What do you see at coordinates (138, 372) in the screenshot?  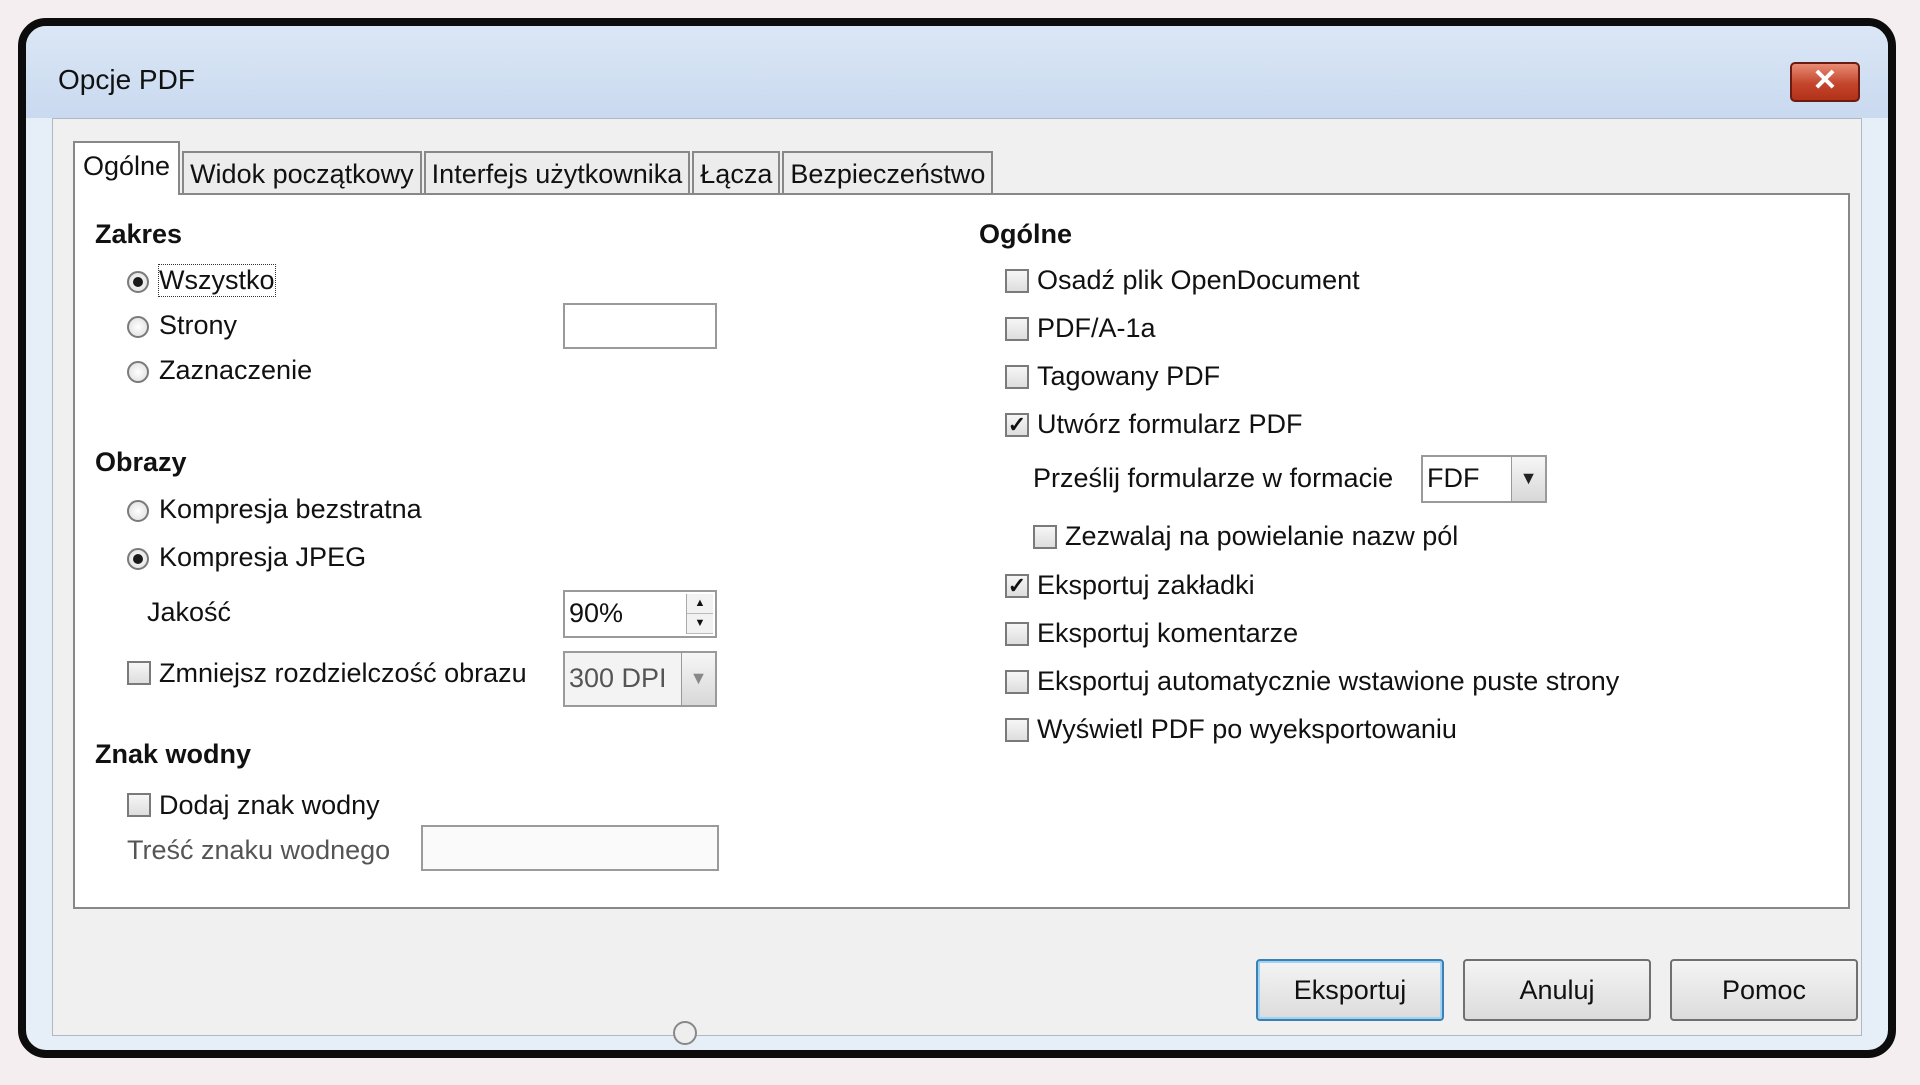 I see `range-selection-radio` at bounding box center [138, 372].